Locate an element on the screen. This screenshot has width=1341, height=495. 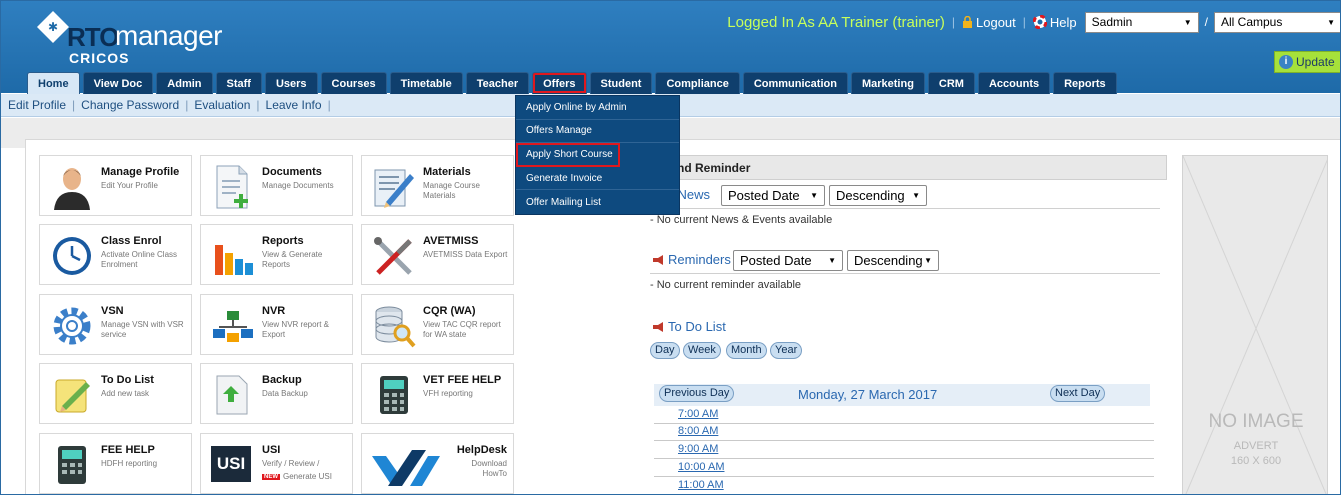
logo-diamond-icon: ✱ is located at coordinates (53, 27).